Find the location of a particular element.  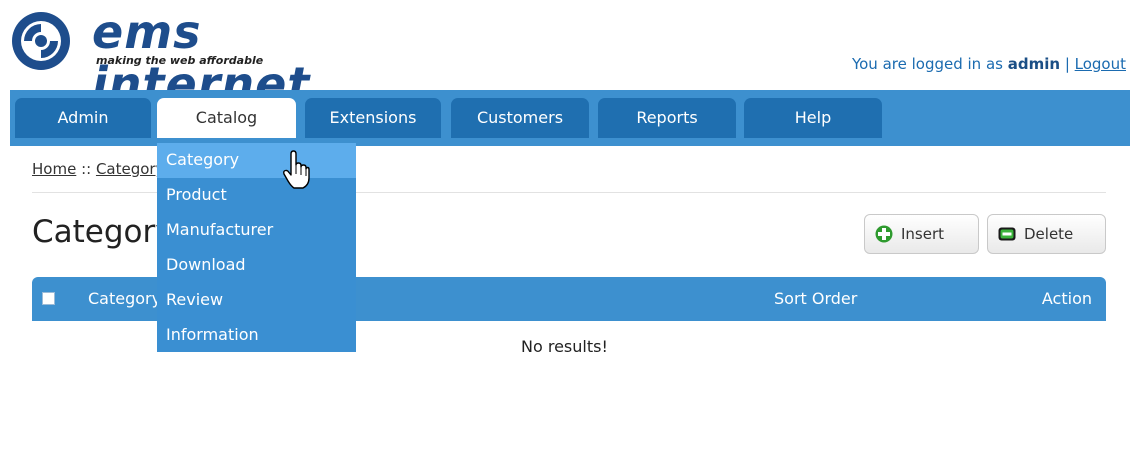

dropdown-item-review: Review is located at coordinates (256, 300).